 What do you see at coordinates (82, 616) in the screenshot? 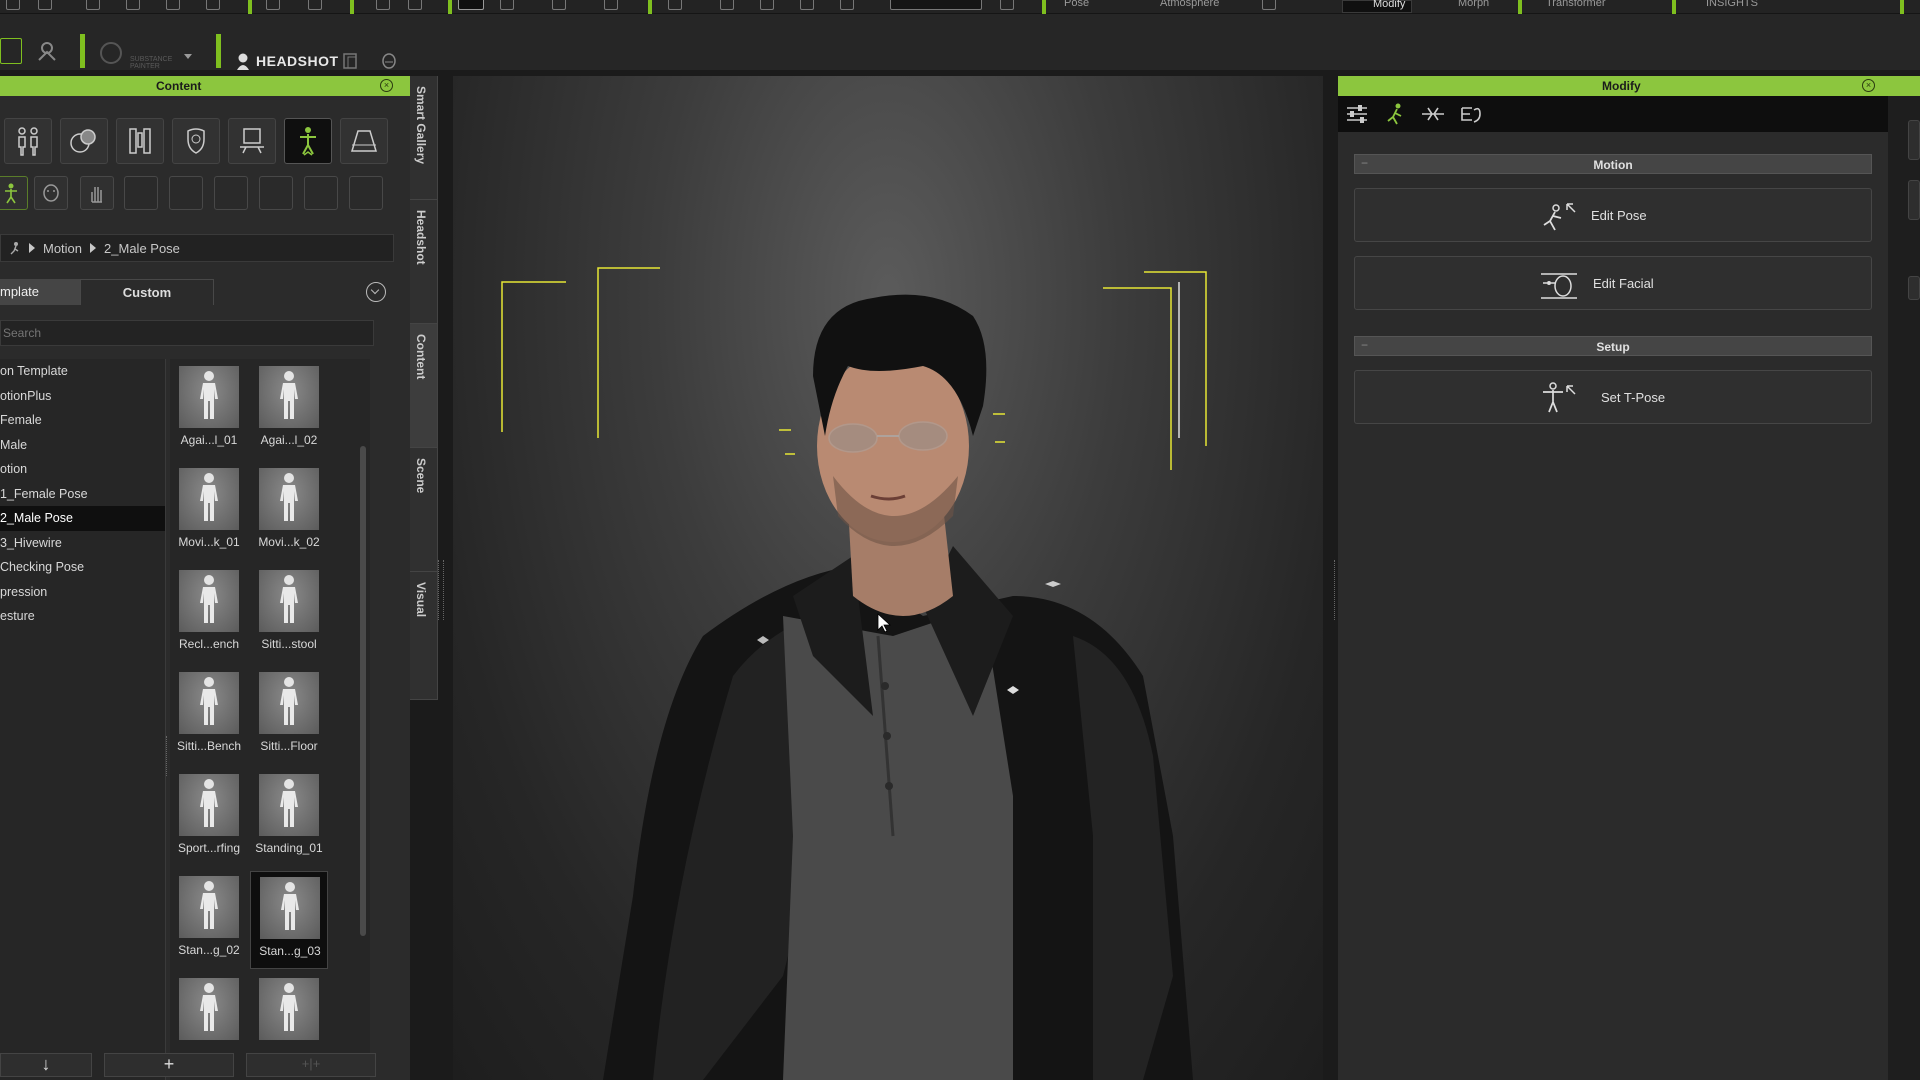
I see `tree-item: esture` at bounding box center [82, 616].